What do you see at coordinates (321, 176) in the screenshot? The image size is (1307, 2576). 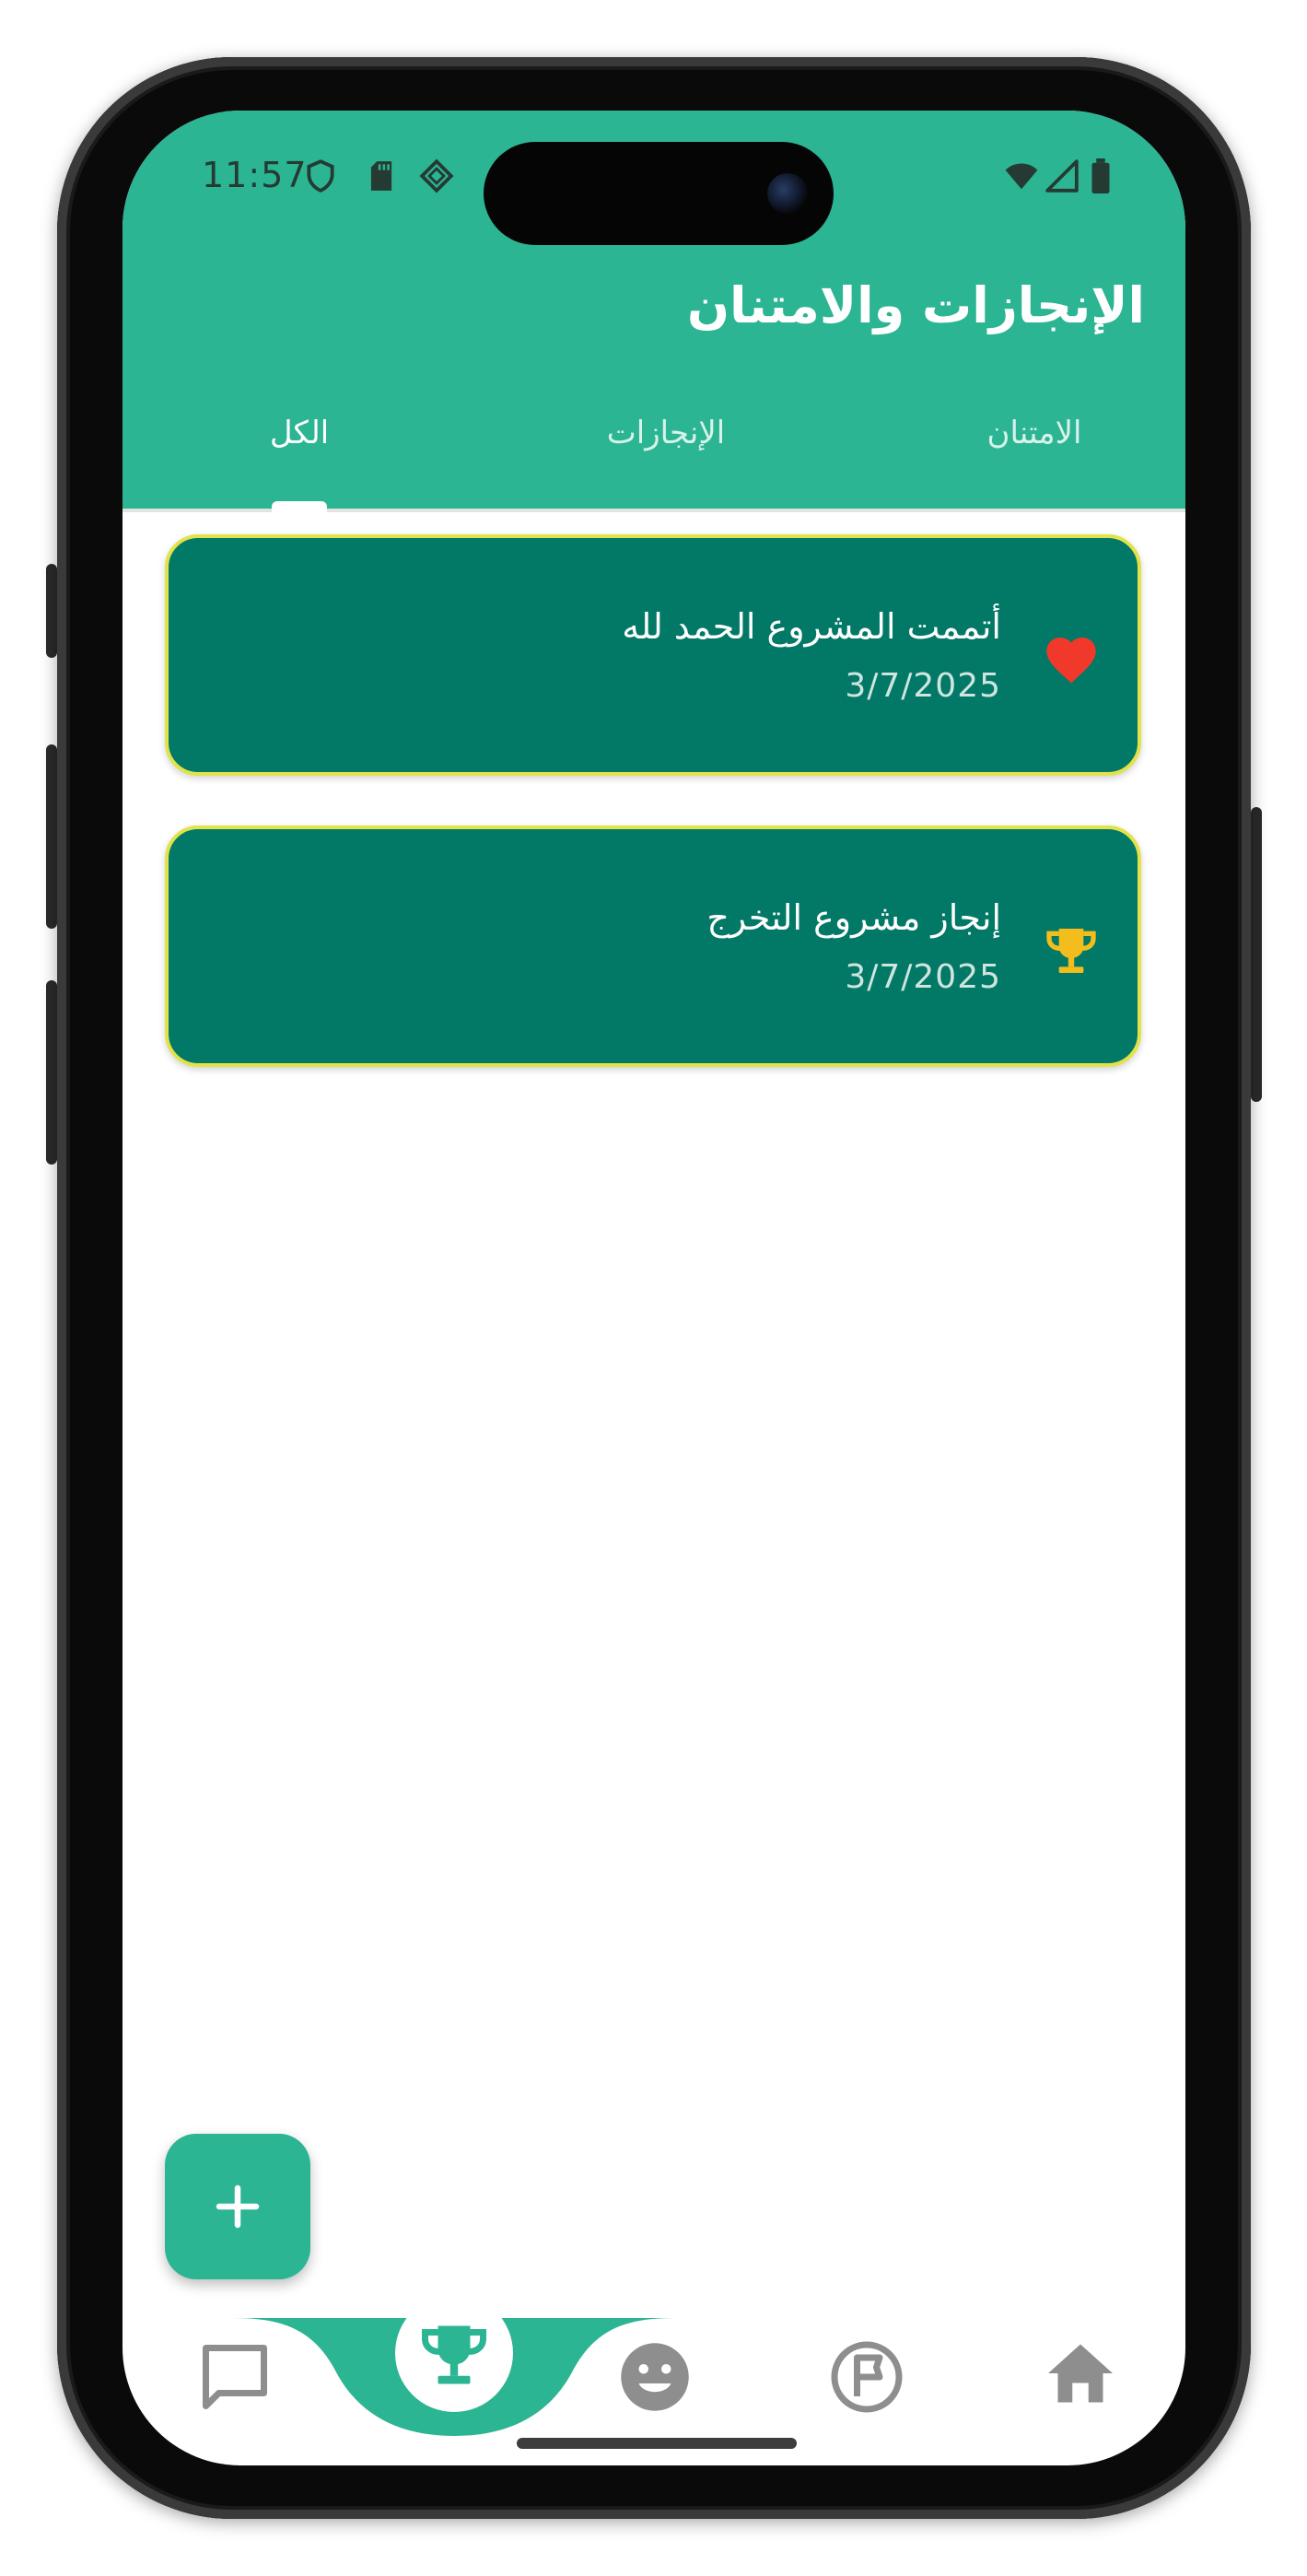 I see `shield-icon` at bounding box center [321, 176].